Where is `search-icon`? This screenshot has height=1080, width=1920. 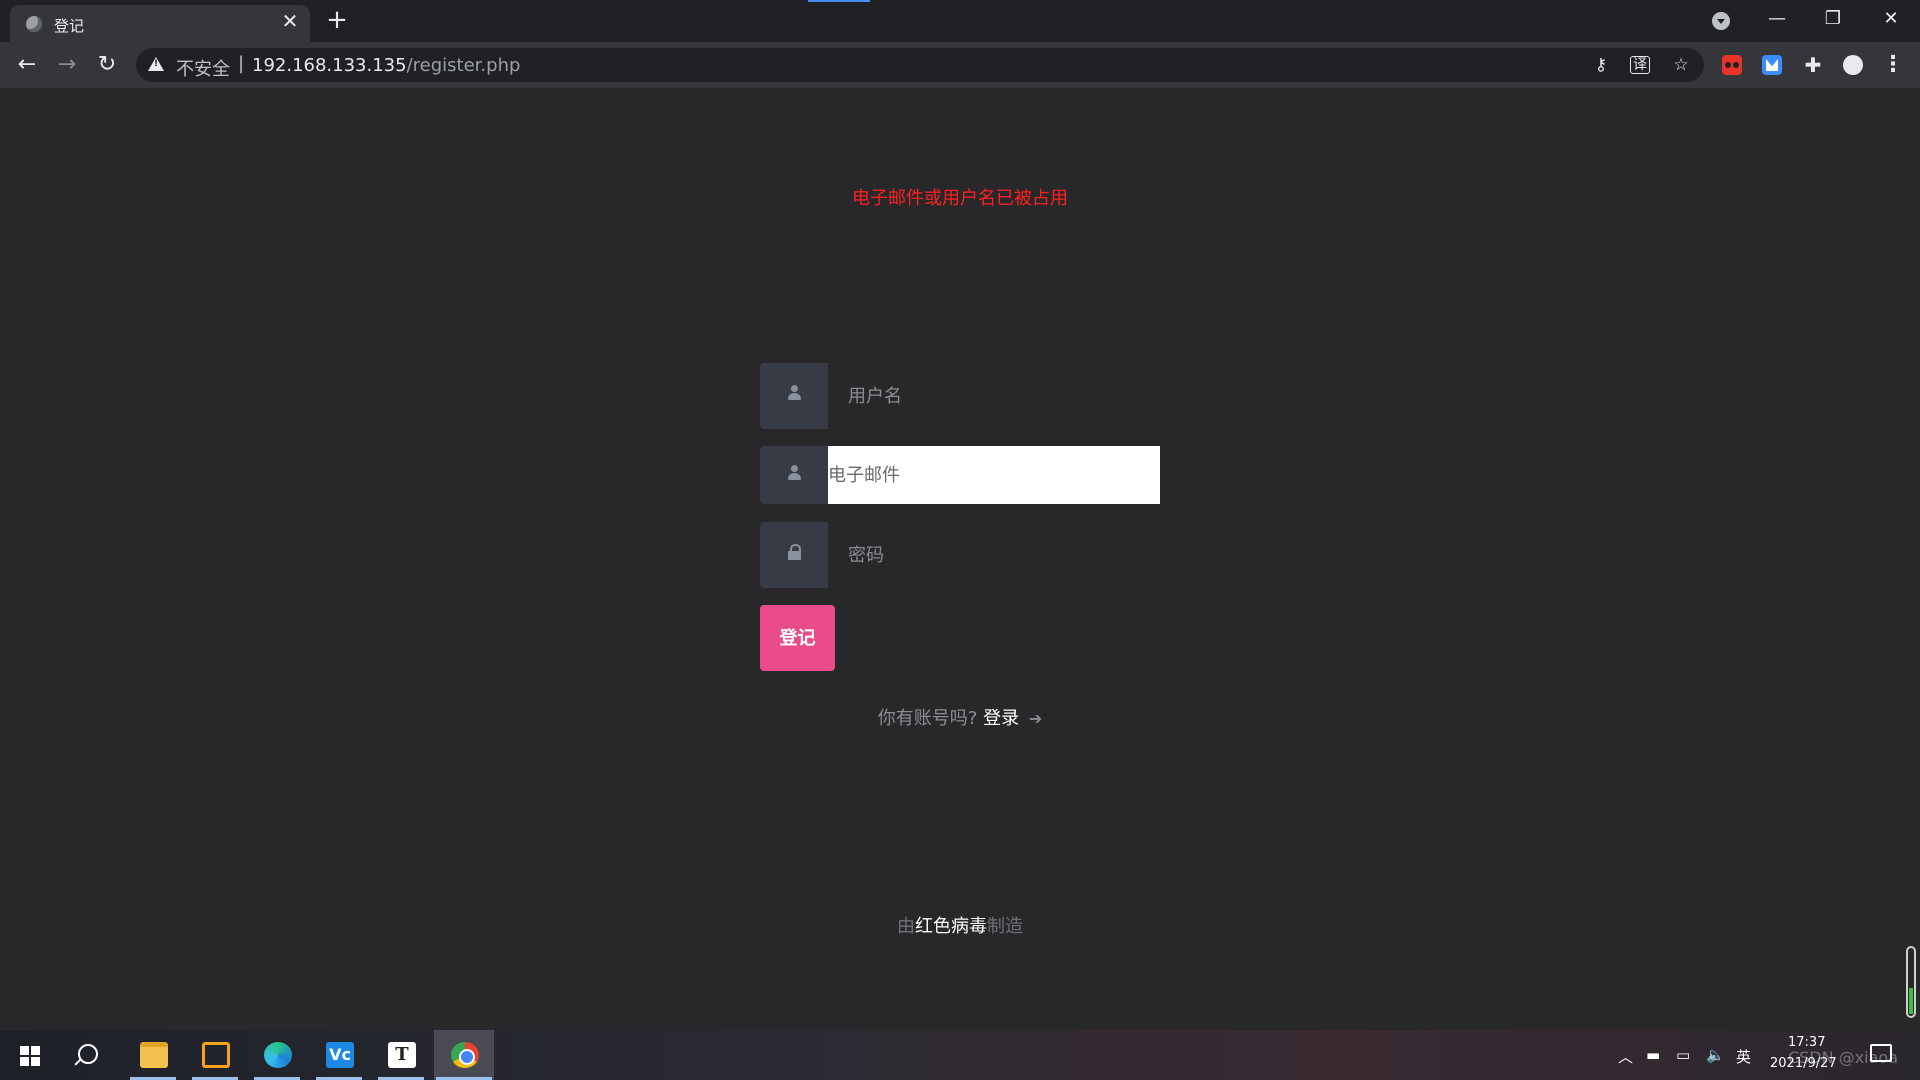
search-icon is located at coordinates (88, 1054).